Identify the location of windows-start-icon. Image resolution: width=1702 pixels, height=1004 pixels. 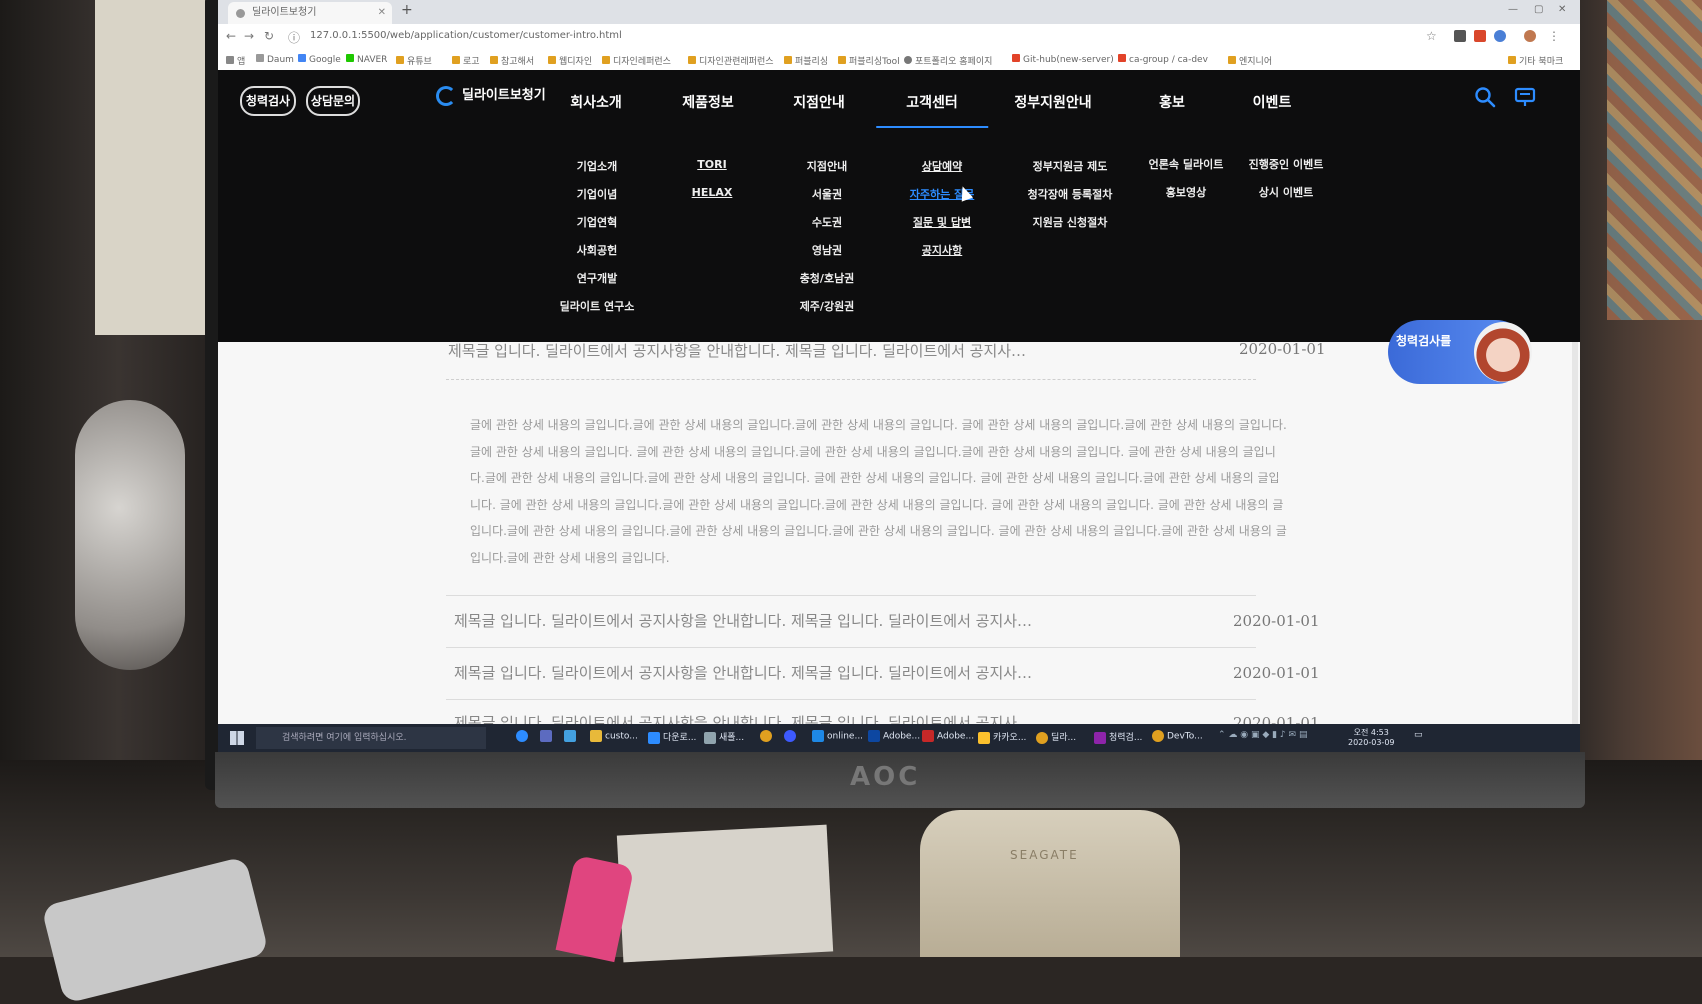
(237, 738).